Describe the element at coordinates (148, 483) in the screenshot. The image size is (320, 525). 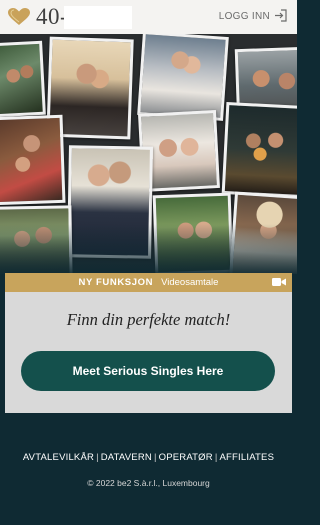
I see `copyright-text: © 2022 be2 S.à.r.l., Luxembourg` at that location.